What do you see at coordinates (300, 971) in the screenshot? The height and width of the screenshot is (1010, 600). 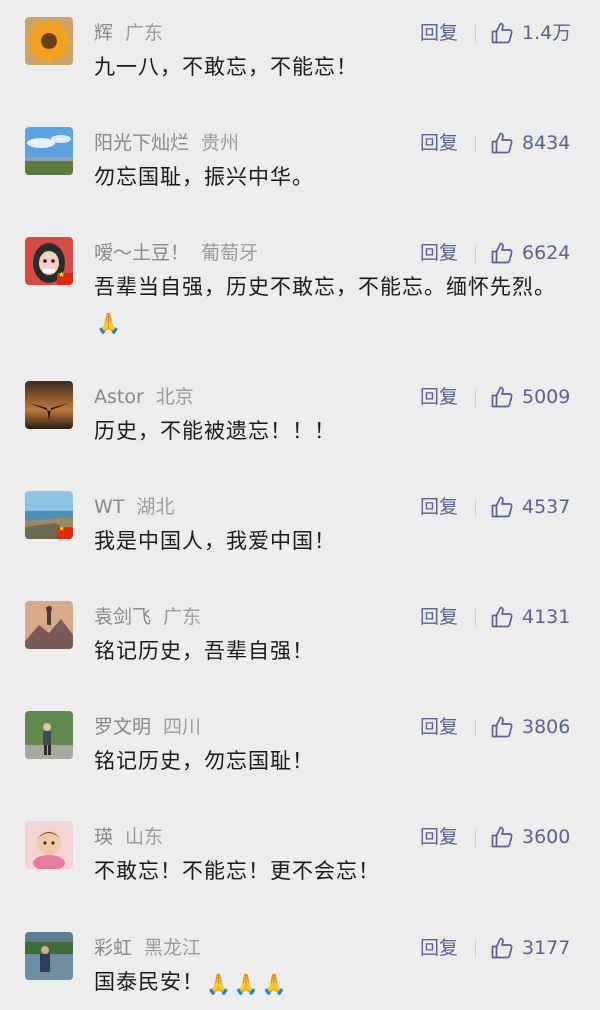 I see `comment-item: 彩虹 黑龙江 回复 3177 国泰民安！ 🙏 🙏 🙏` at bounding box center [300, 971].